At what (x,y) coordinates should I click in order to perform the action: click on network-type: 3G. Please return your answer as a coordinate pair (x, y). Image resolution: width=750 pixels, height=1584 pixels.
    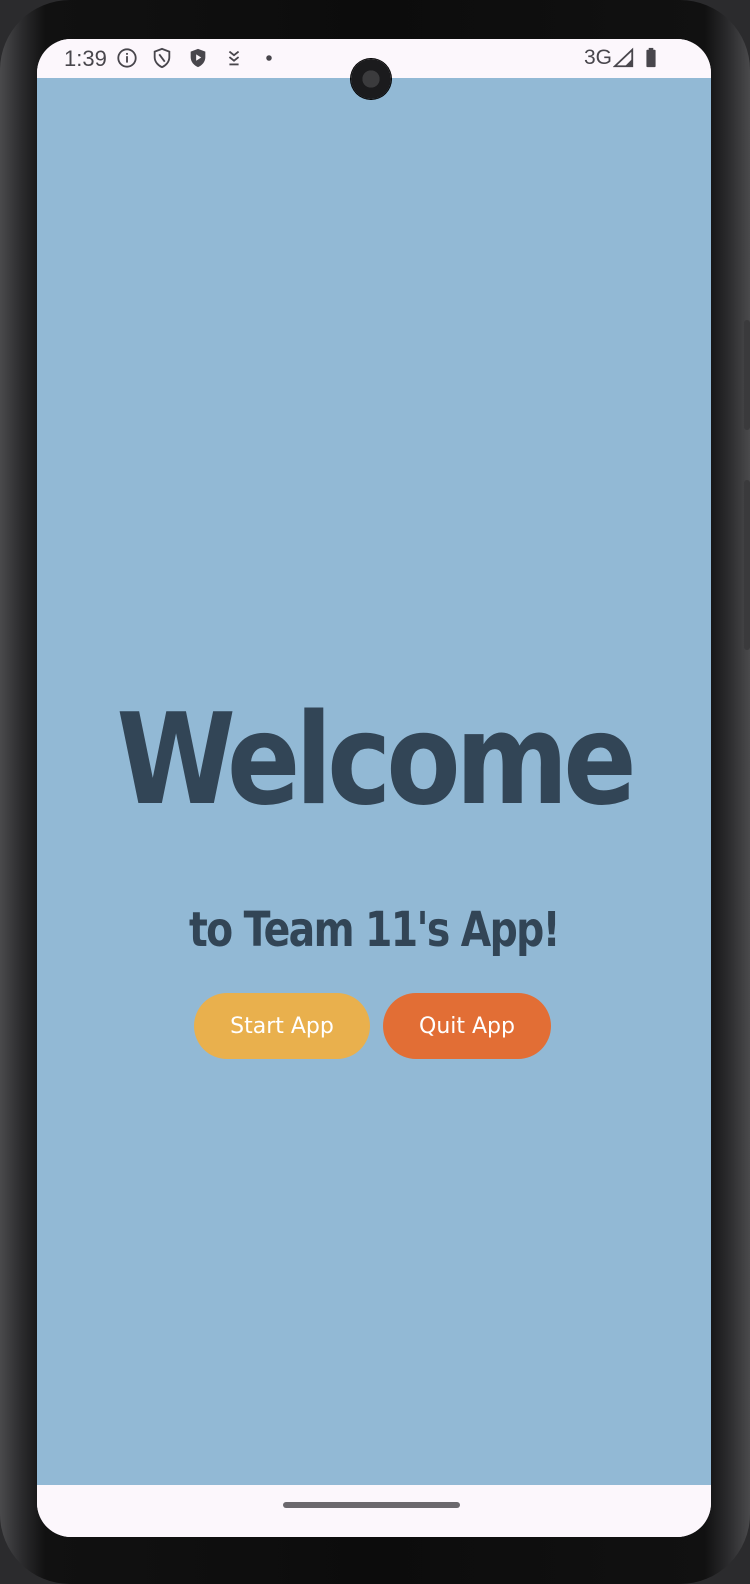
    Looking at the image, I should click on (598, 57).